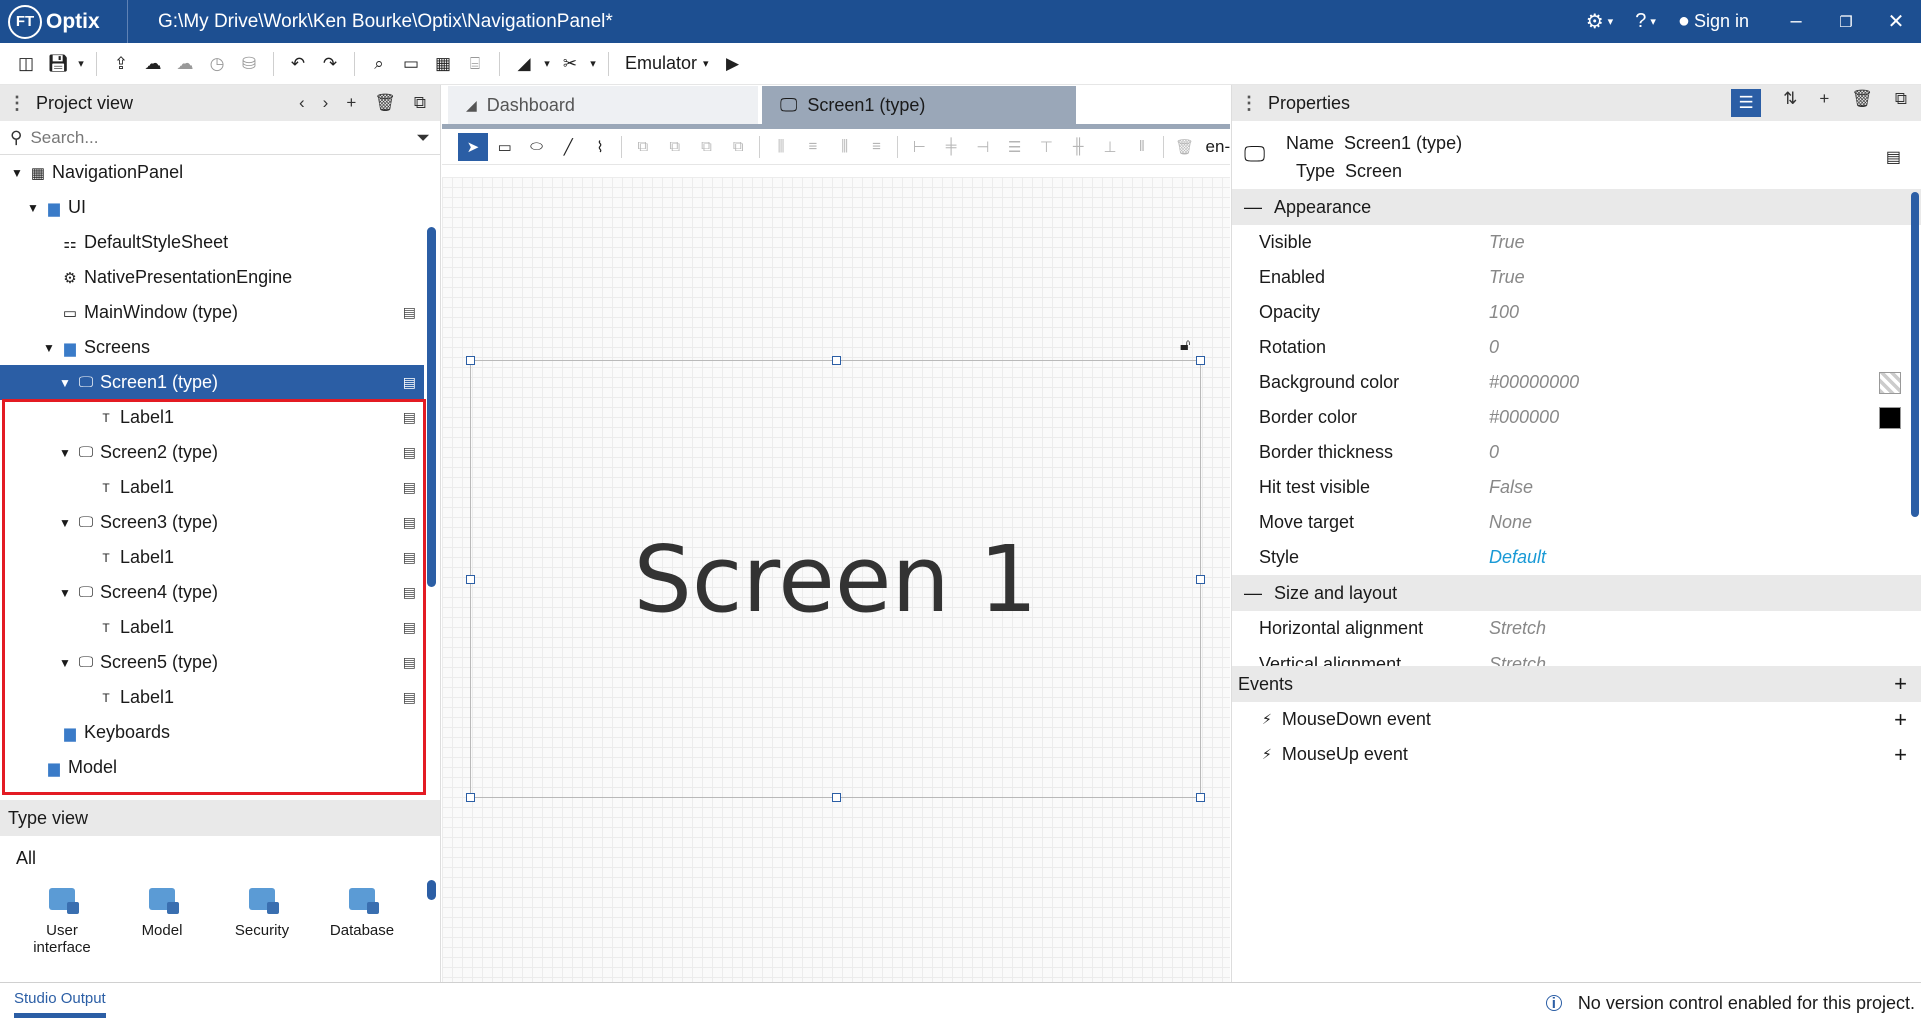  What do you see at coordinates (249, 64) in the screenshot?
I see `database-icon: ⛁` at bounding box center [249, 64].